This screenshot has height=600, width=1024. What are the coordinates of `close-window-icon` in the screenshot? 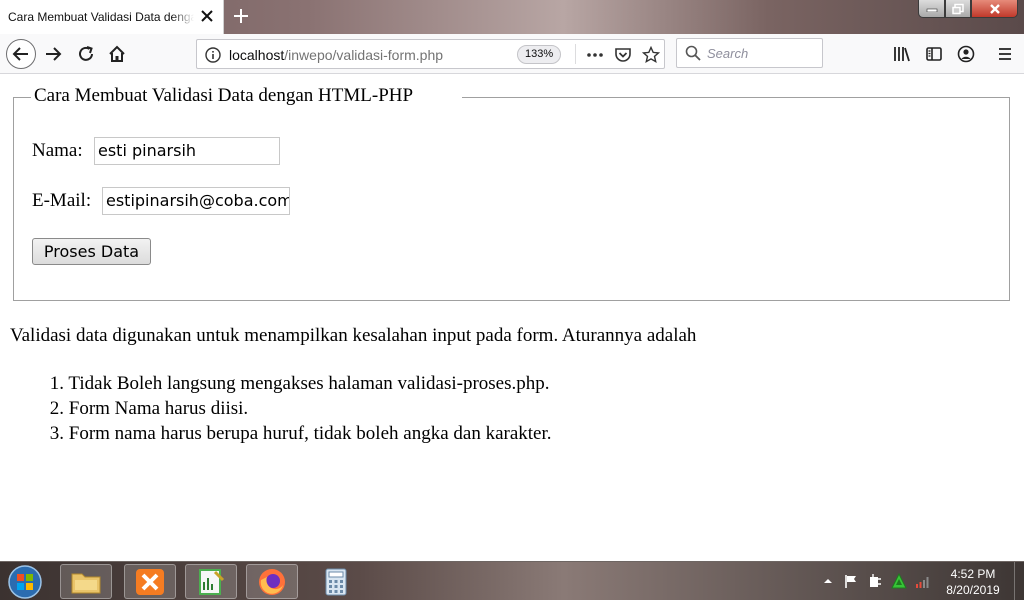 It's located at (994, 8).